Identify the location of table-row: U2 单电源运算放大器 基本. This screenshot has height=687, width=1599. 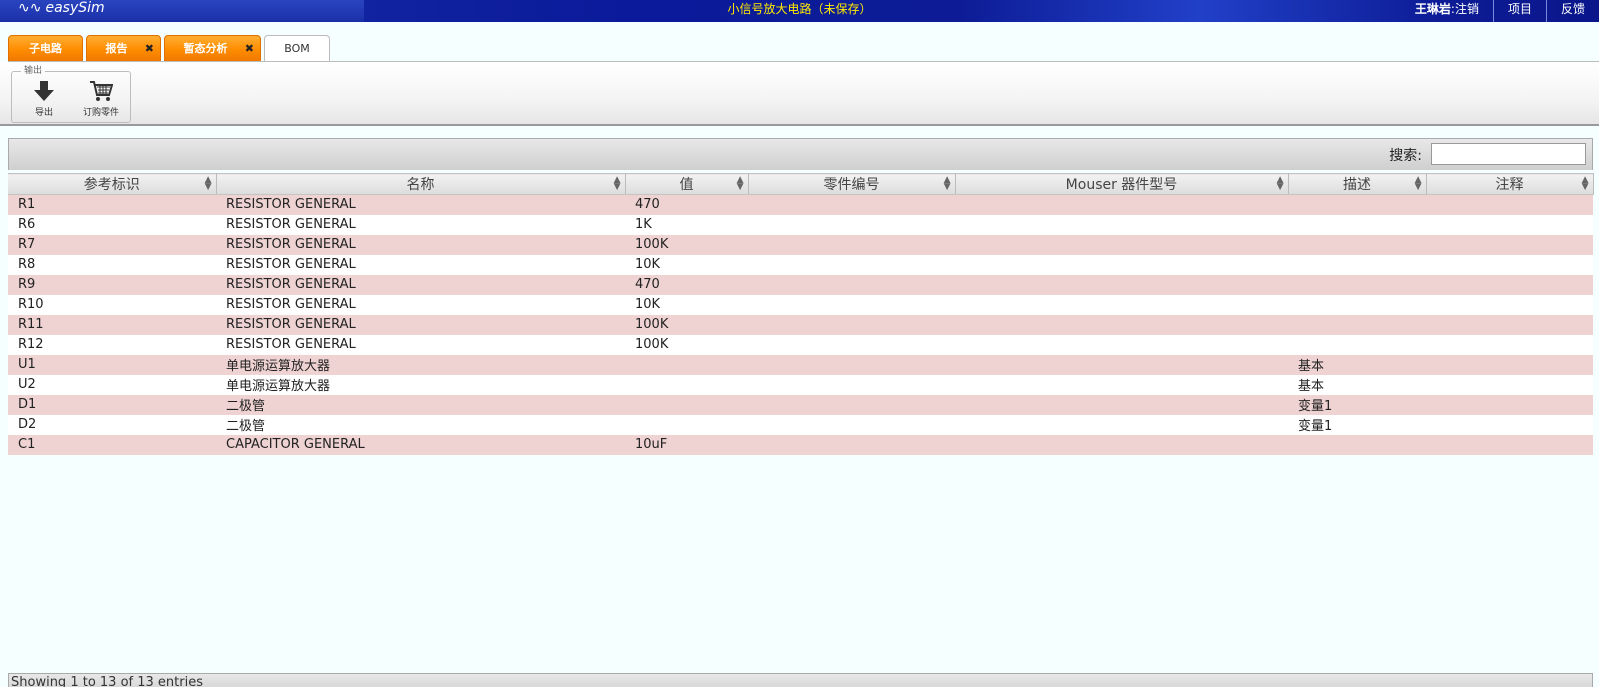
(800, 384).